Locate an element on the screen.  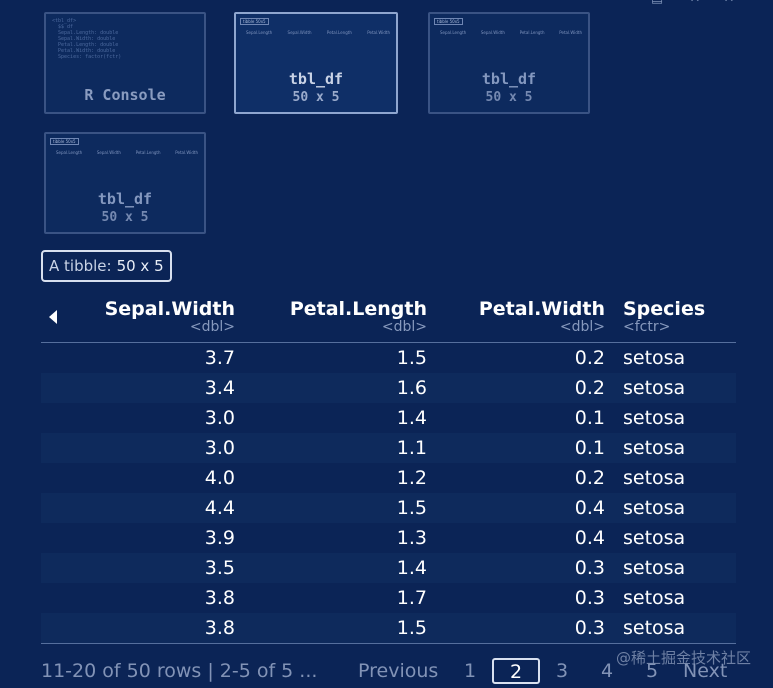
cell-sepal-width: 3.4 is located at coordinates (219, 388).